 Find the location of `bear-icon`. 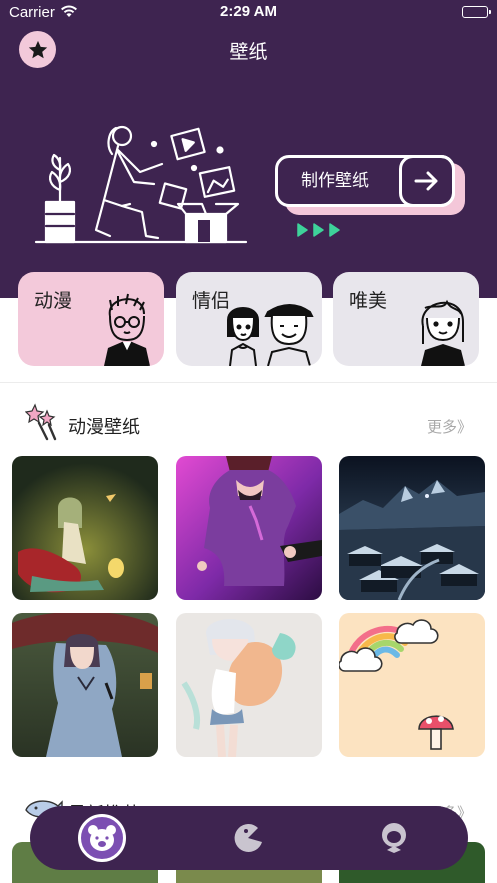

bear-icon is located at coordinates (102, 838).